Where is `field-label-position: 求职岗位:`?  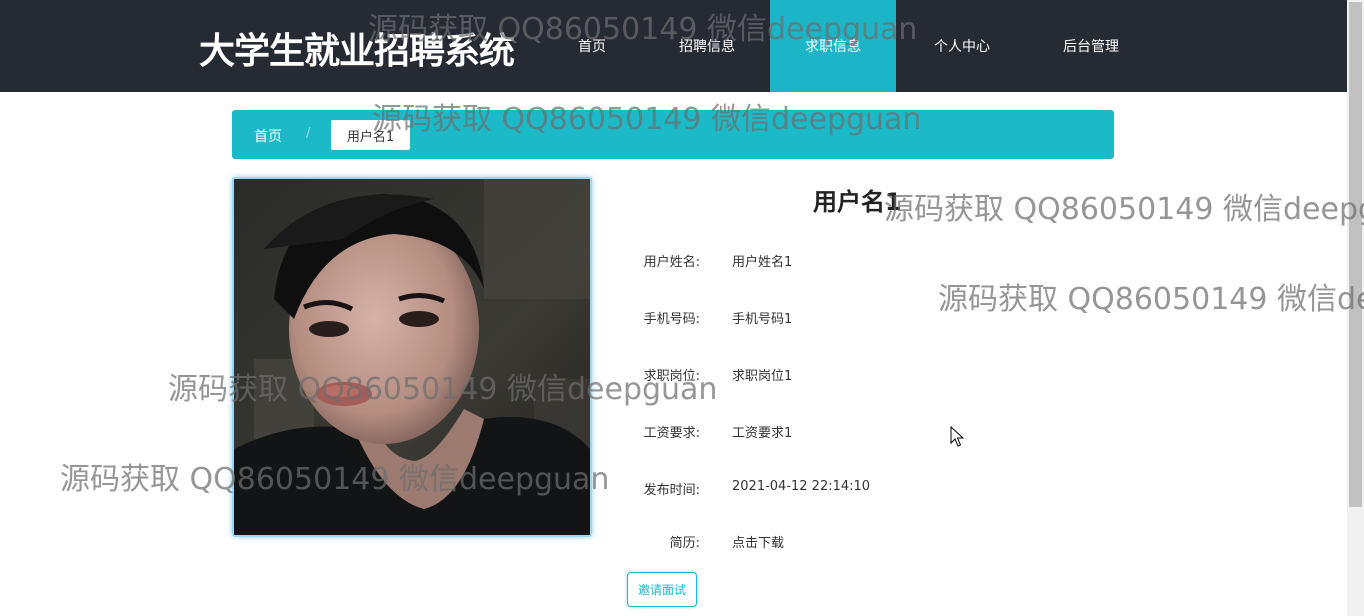
field-label-position: 求职岗位: is located at coordinates (671, 376).